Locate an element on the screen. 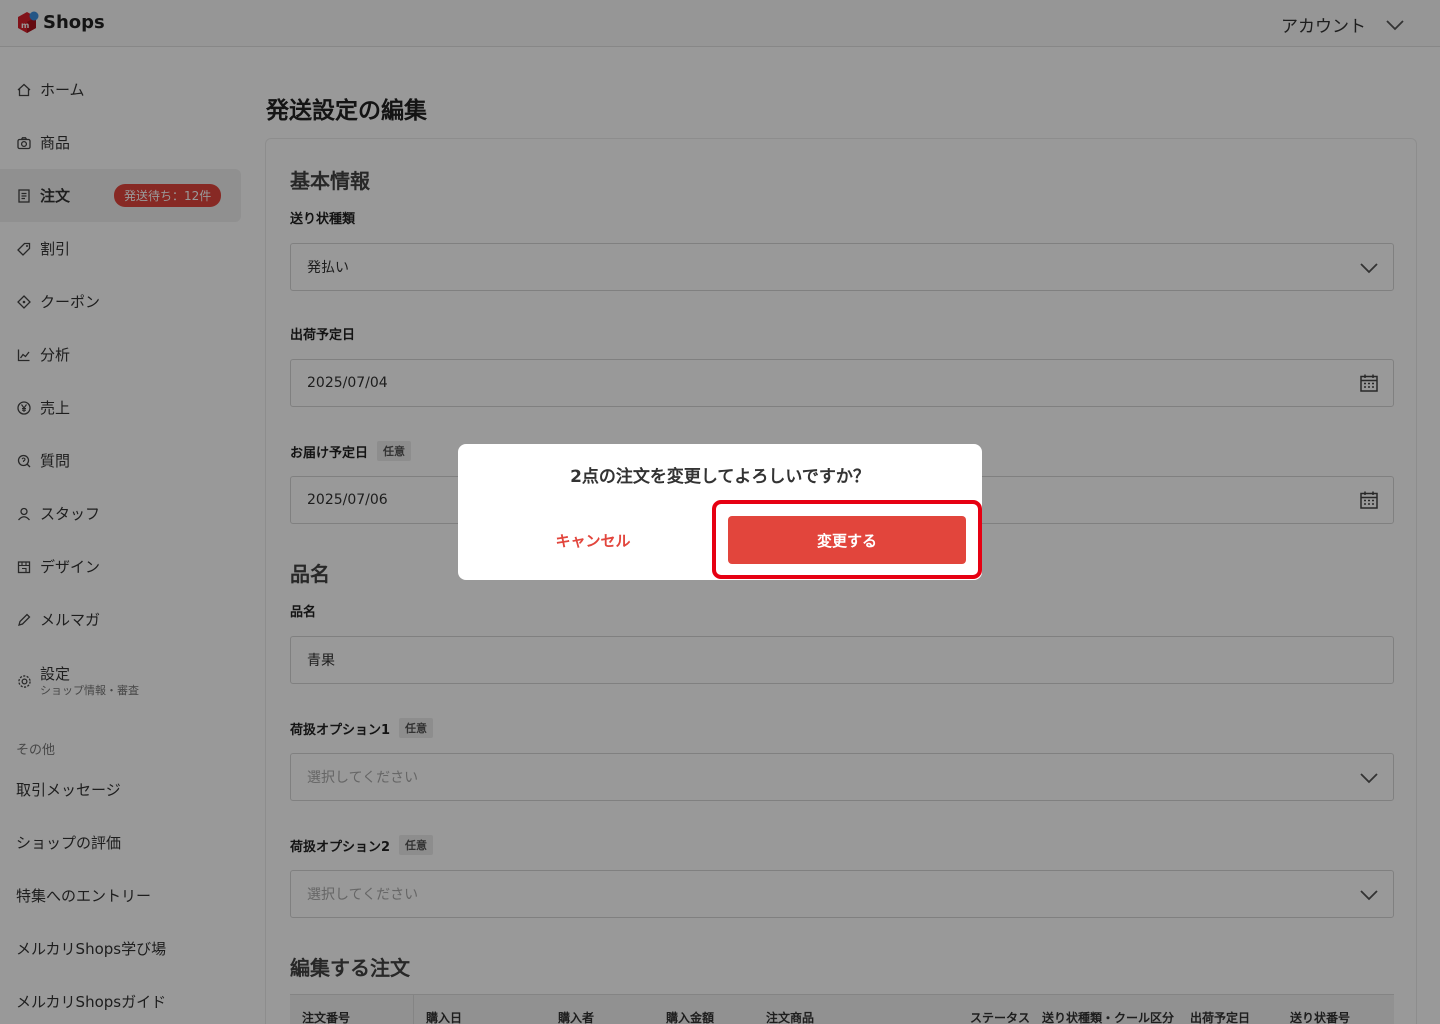 The width and height of the screenshot is (1440, 1024). cancel-button: キャンセル is located at coordinates (593, 540).